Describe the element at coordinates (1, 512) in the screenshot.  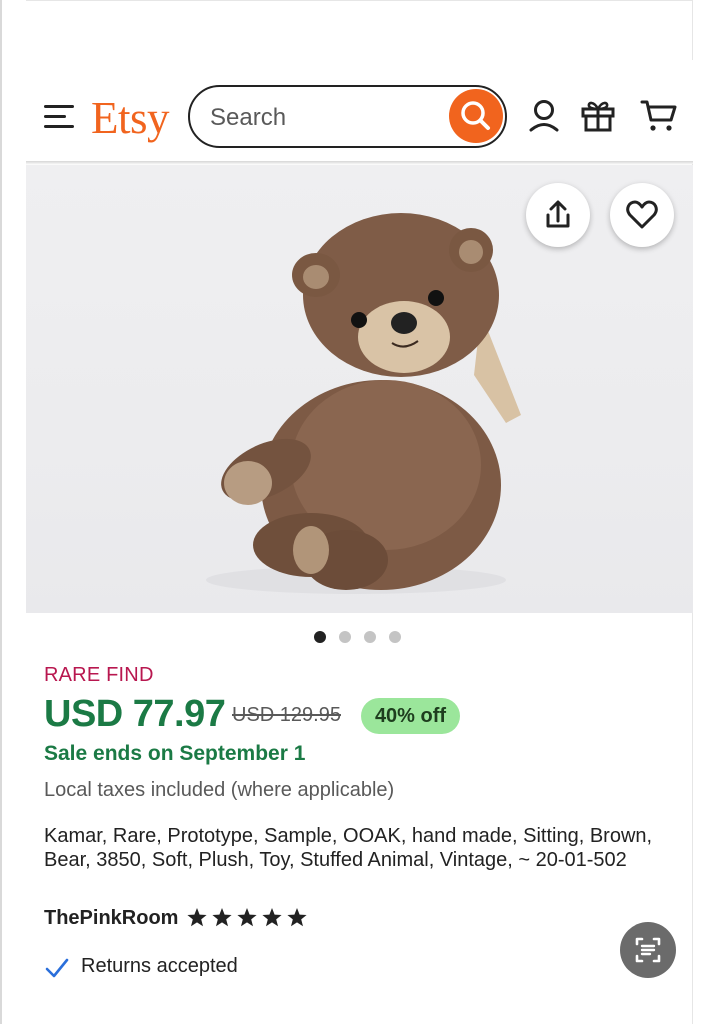
I see `window-edge-left` at that location.